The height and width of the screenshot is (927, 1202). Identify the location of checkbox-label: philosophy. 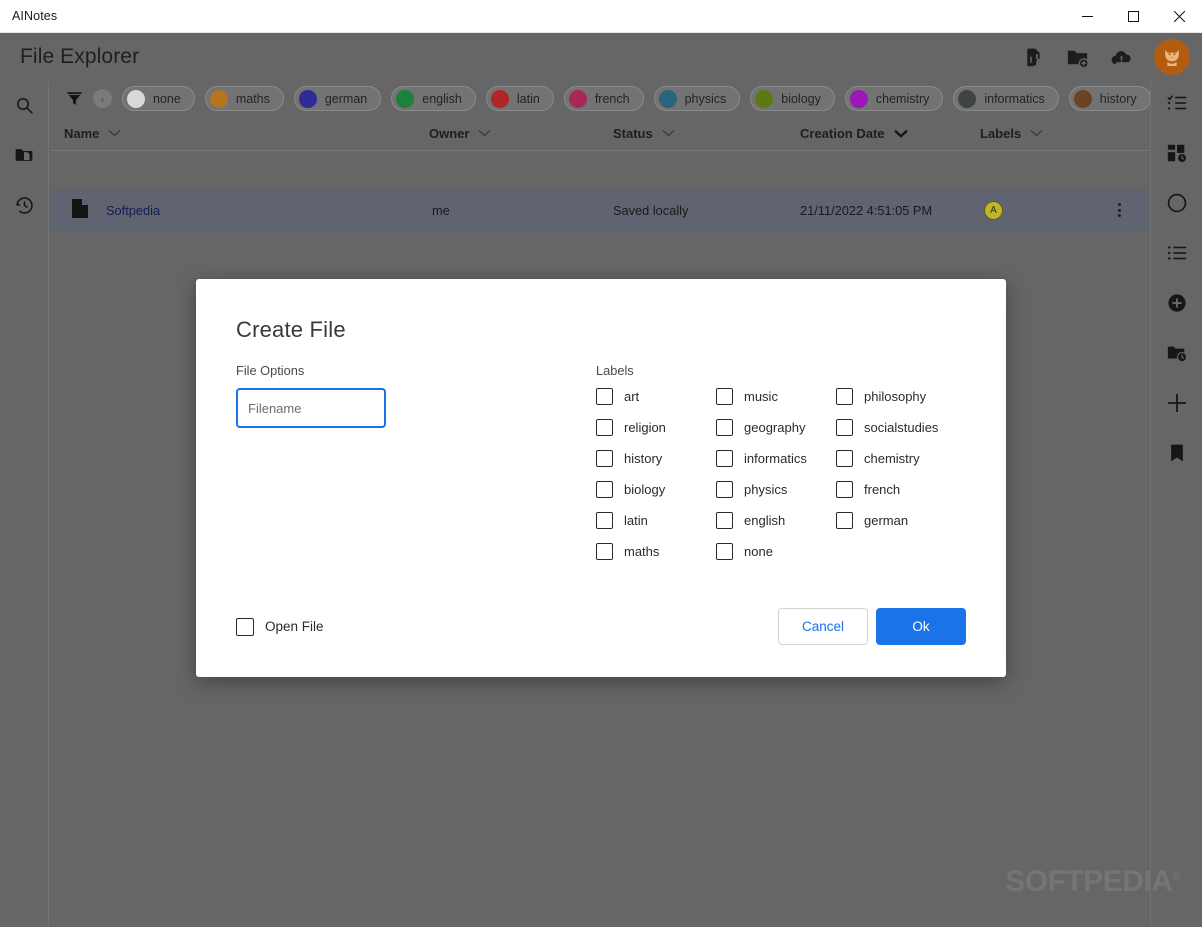
(895, 396).